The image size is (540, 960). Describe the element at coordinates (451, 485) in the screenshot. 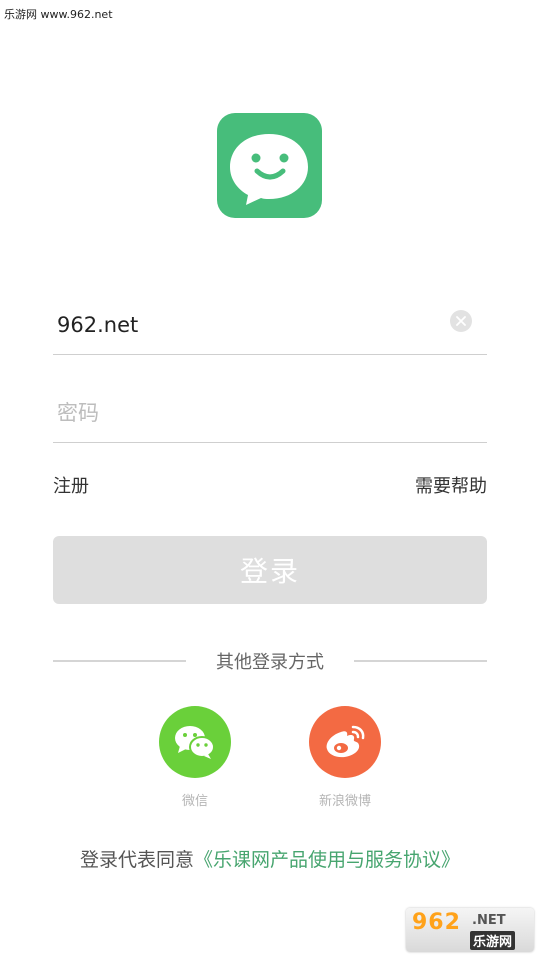

I see `help-link: 需要帮助` at that location.